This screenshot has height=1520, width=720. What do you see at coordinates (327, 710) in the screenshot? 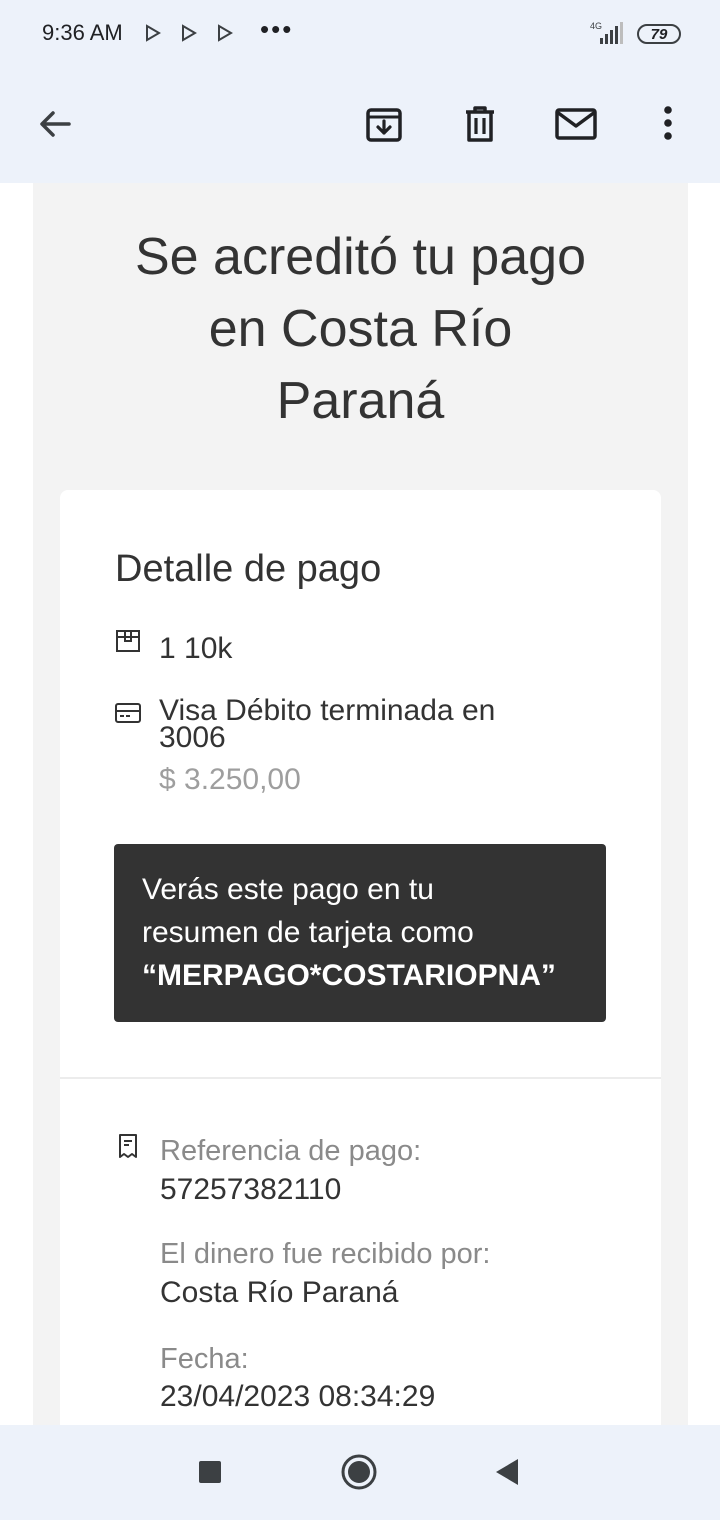
I see `card-line: Visa Débito terminada en` at bounding box center [327, 710].